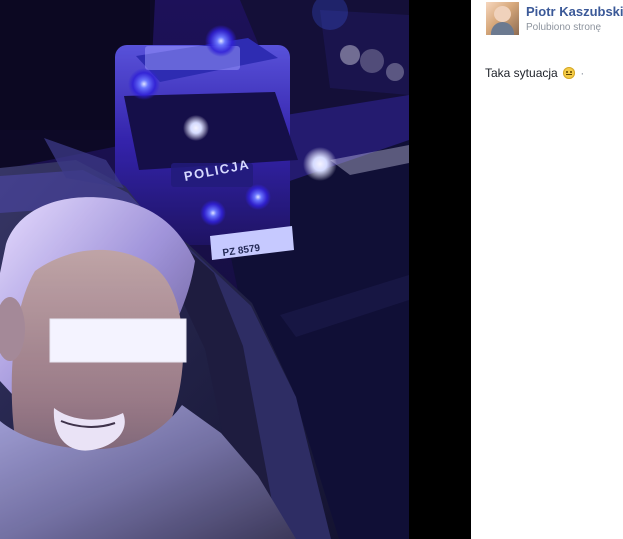  Describe the element at coordinates (502, 18) in the screenshot. I see `avatar` at that location.